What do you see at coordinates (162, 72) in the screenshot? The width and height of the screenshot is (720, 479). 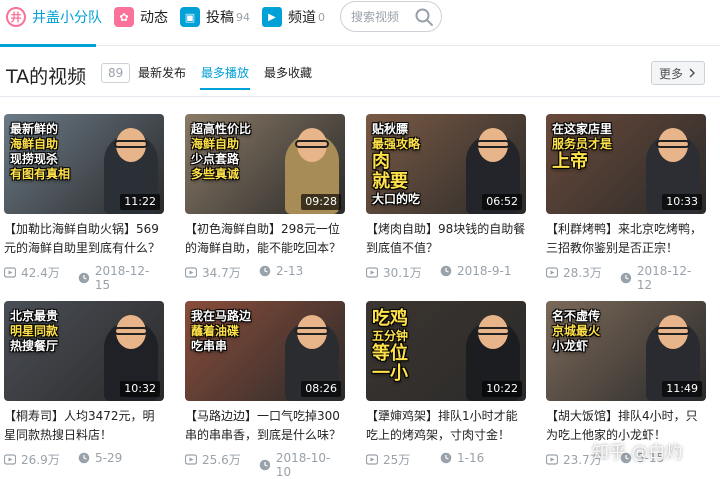 I see `tab-latest: 最新发布` at bounding box center [162, 72].